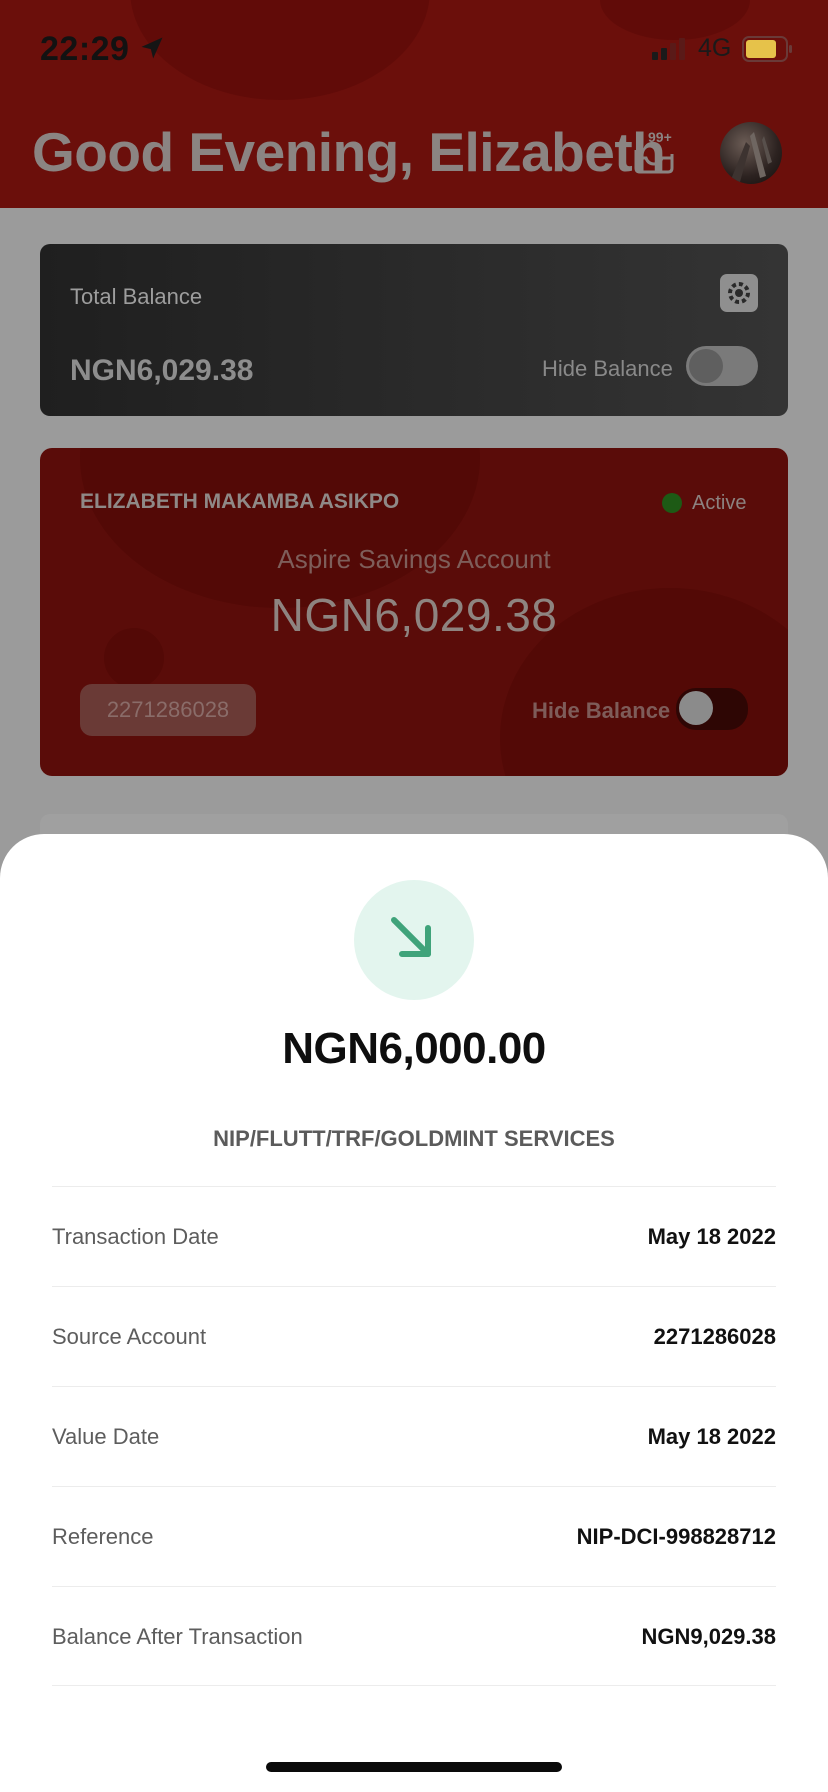  What do you see at coordinates (414, 1767) in the screenshot?
I see `home-indicator` at bounding box center [414, 1767].